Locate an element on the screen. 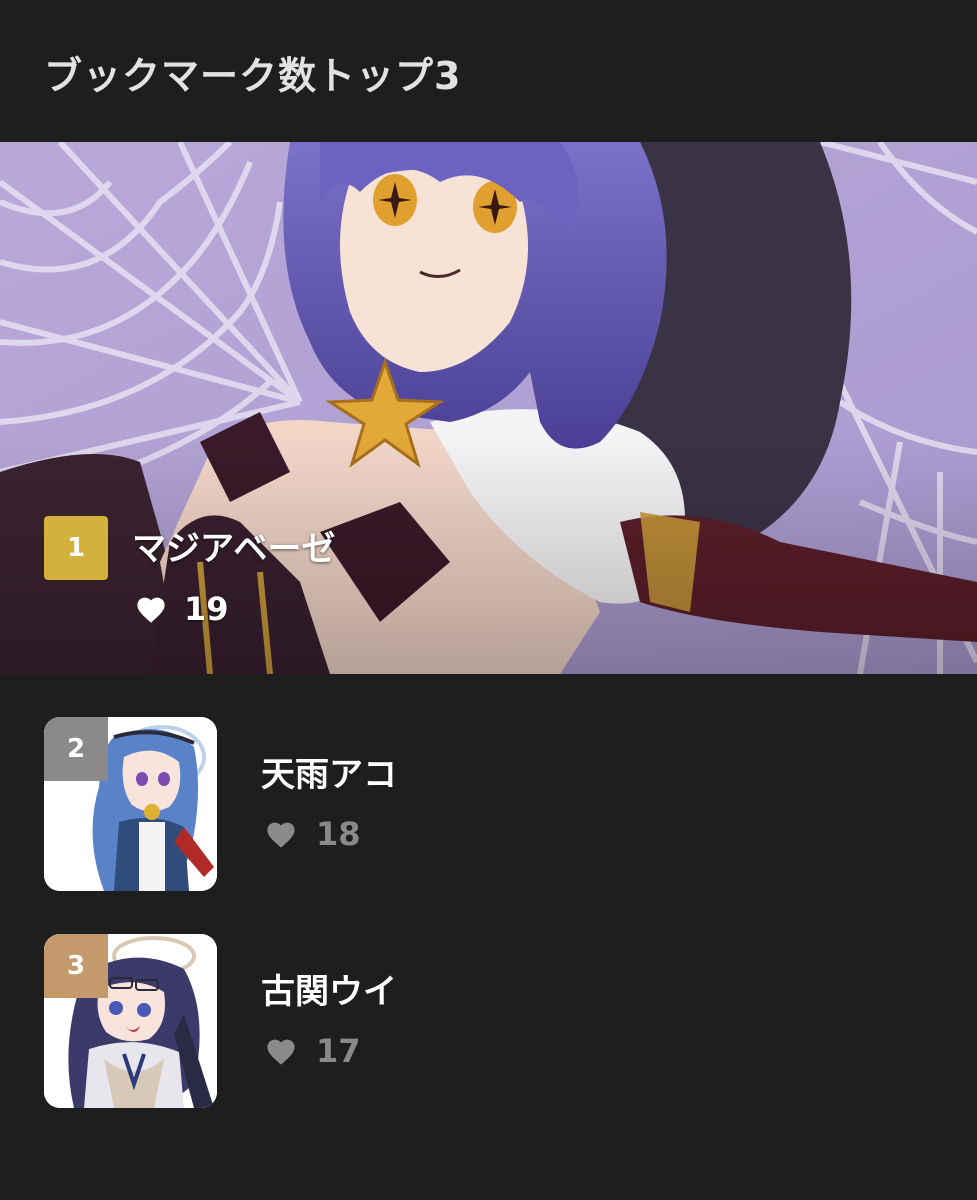 This screenshot has width=977, height=1200. rank-badge-bronze: 3 is located at coordinates (76, 966).